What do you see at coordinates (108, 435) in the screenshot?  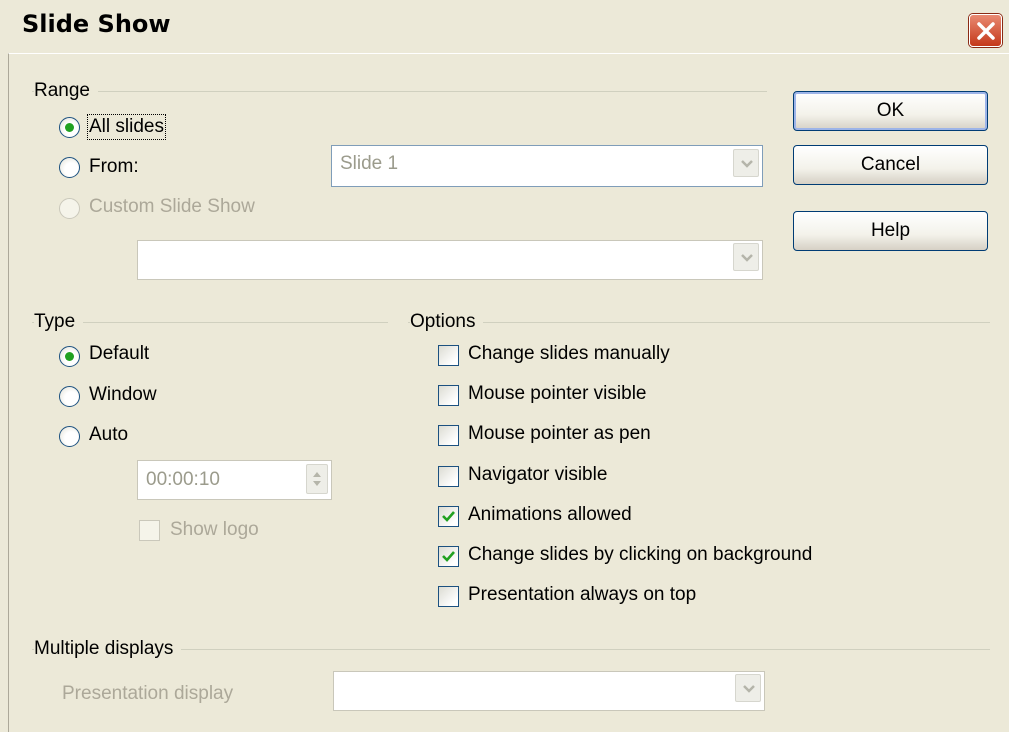 I see `type-auto-label: Auto` at bounding box center [108, 435].